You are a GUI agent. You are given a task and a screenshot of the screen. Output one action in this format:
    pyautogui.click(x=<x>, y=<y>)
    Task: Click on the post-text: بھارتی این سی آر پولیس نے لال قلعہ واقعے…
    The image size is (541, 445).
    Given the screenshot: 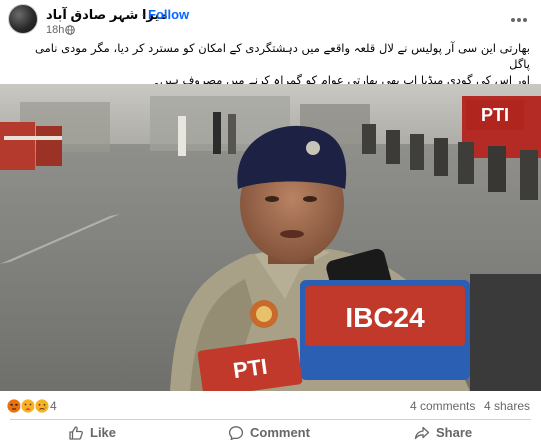 What is the action you would take?
    pyautogui.click(x=271, y=64)
    